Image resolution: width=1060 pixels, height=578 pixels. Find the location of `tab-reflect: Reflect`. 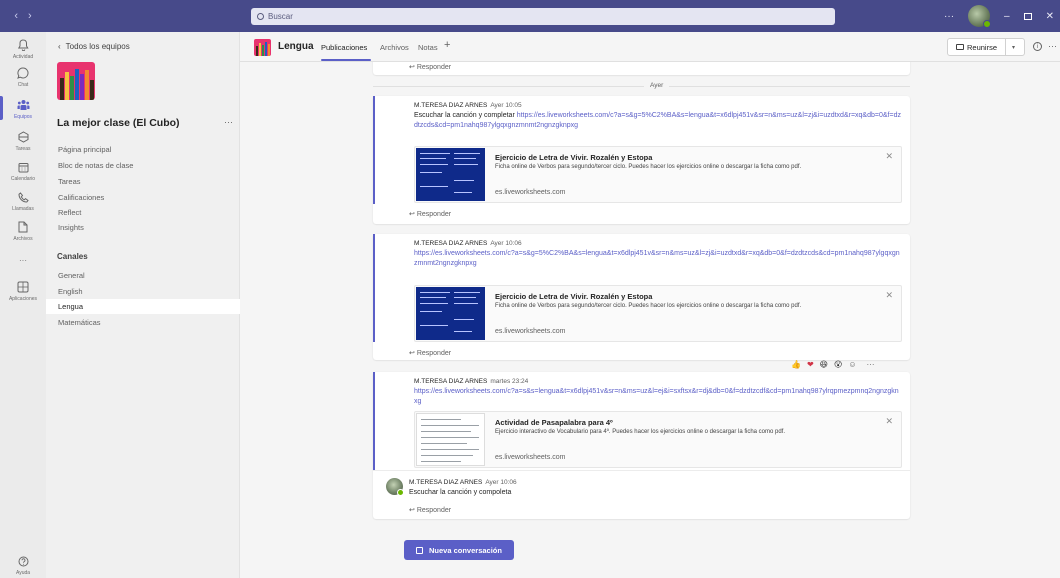

tab-reflect: Reflect is located at coordinates (69, 212).